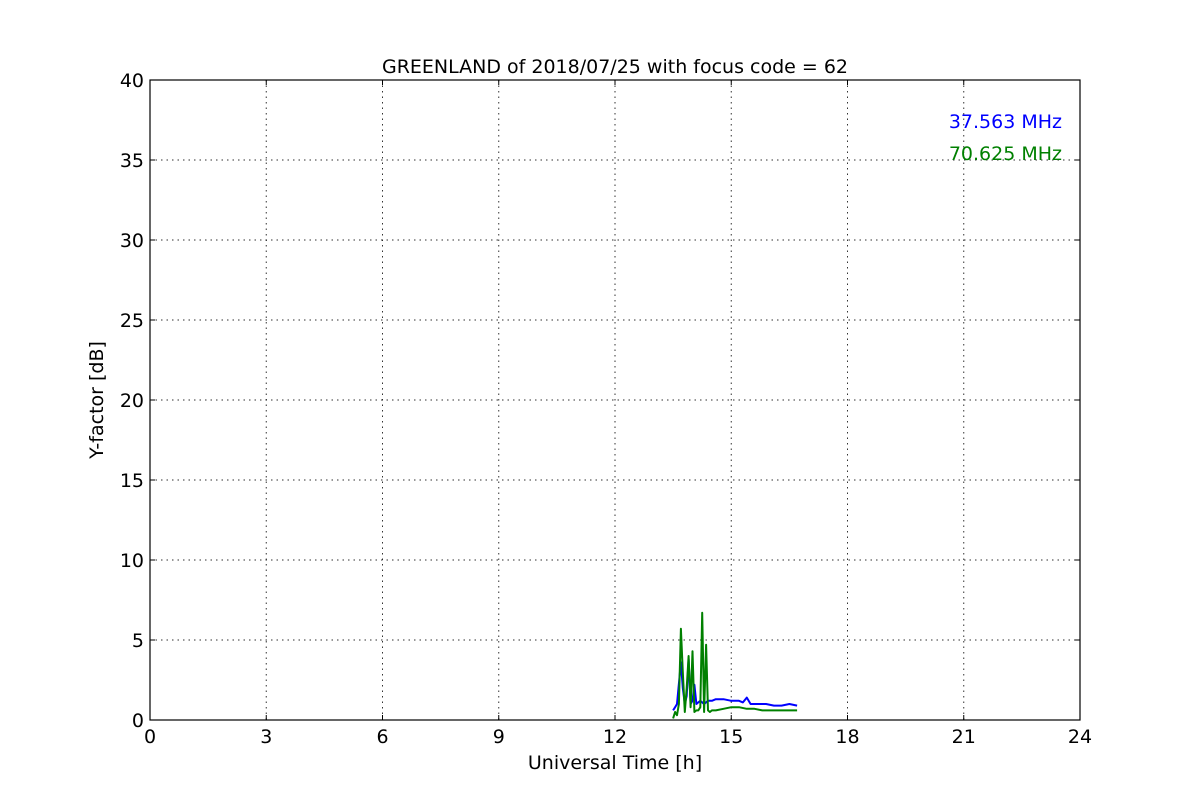 The image size is (1200, 800). Describe the element at coordinates (132, 321) in the screenshot. I see `y-tick-label: 25` at that location.